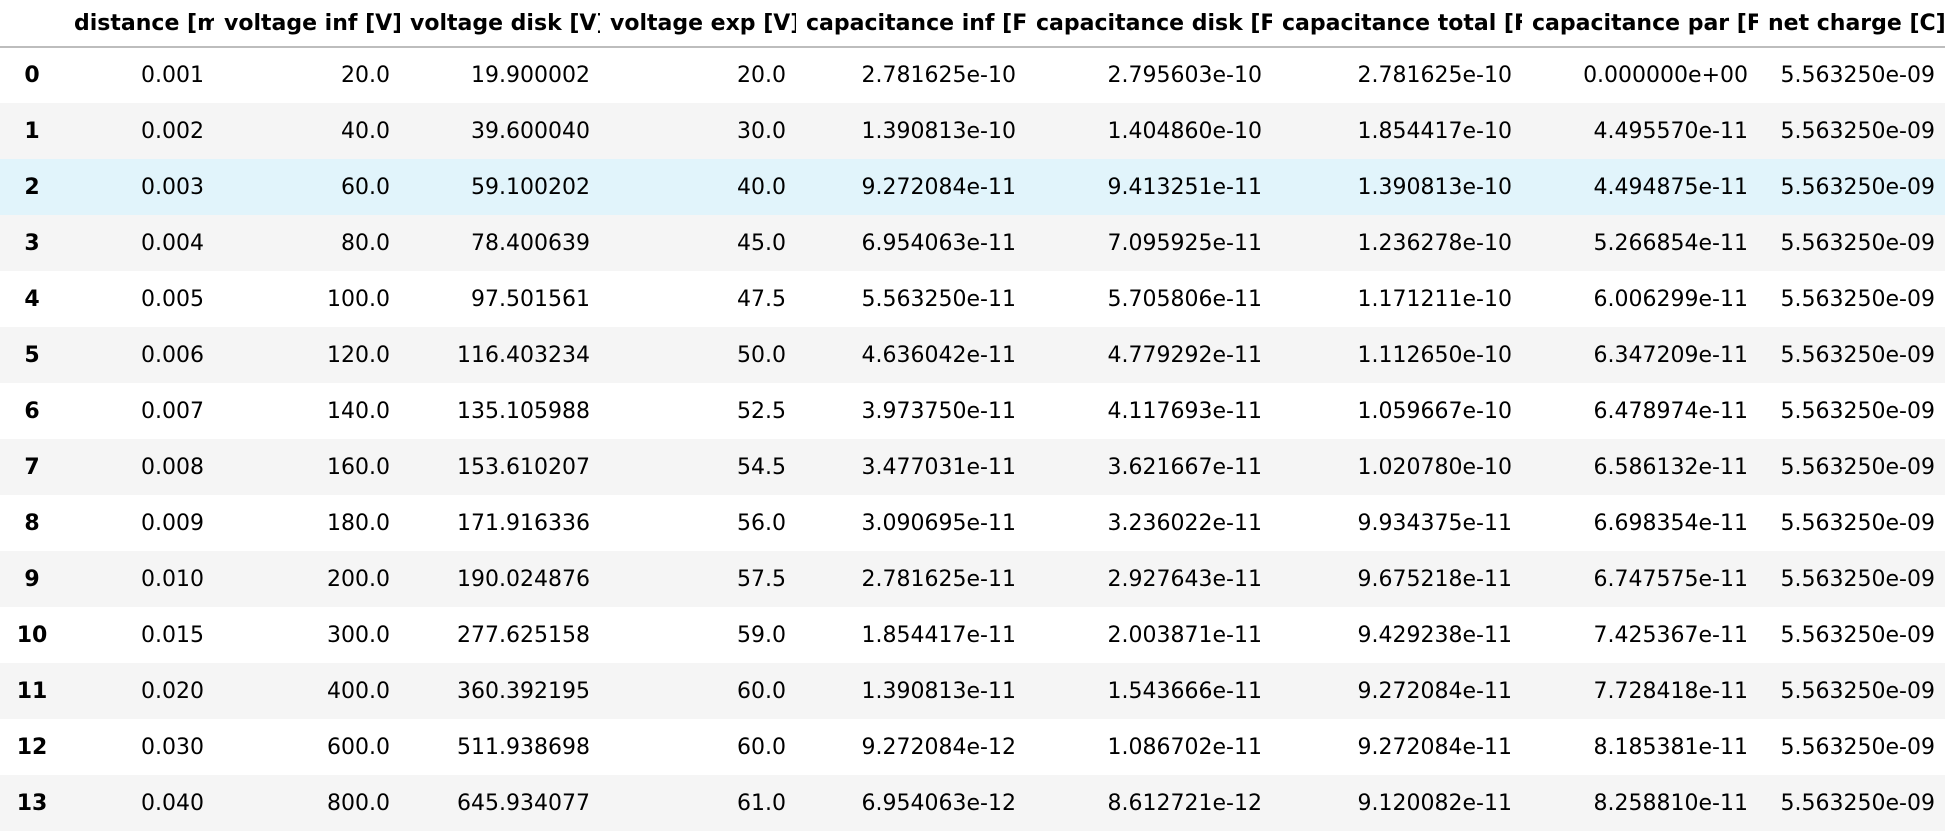 The height and width of the screenshot is (831, 1945). What do you see at coordinates (1184, 691) in the screenshot?
I see `table-cell: 1.543666e-11` at bounding box center [1184, 691].